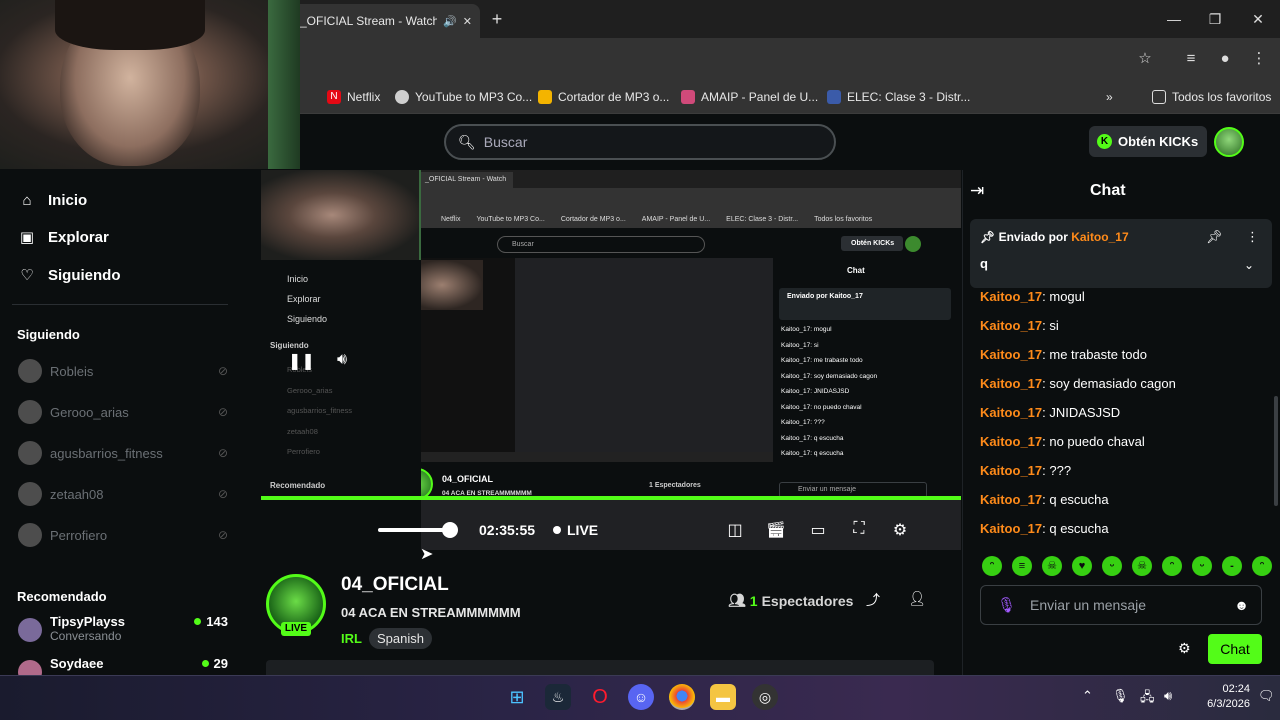  What do you see at coordinates (427, 554) in the screenshot?
I see `mouse-cursor: ➤` at bounding box center [427, 554].